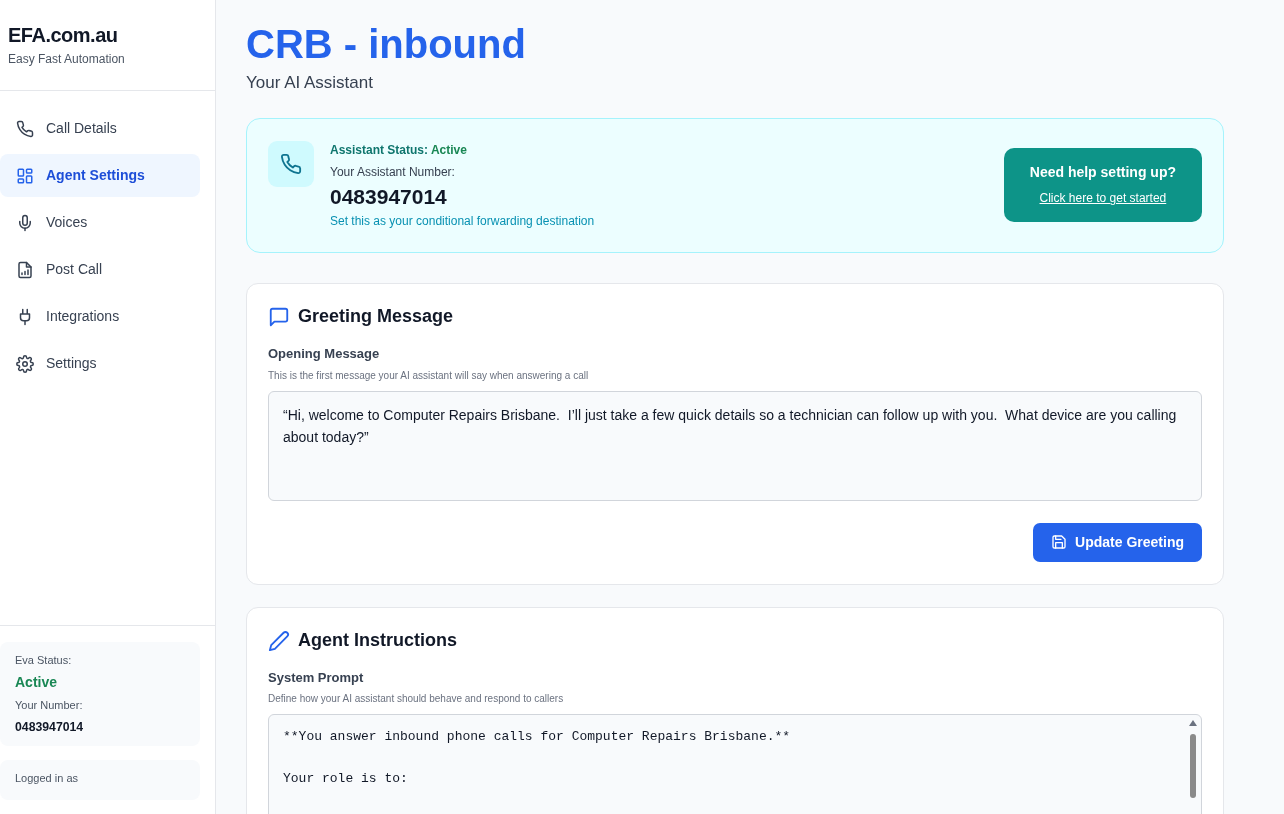  What do you see at coordinates (100, 222) in the screenshot?
I see `sidebar-nav-item: Voices` at bounding box center [100, 222].